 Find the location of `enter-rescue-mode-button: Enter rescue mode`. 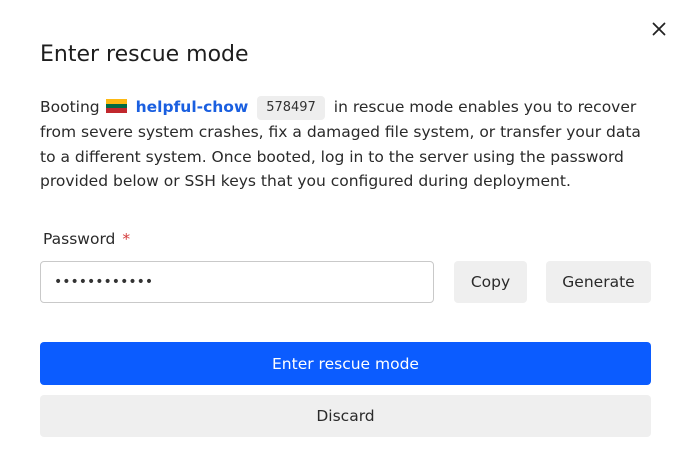

enter-rescue-mode-button: Enter rescue mode is located at coordinates (345, 363).